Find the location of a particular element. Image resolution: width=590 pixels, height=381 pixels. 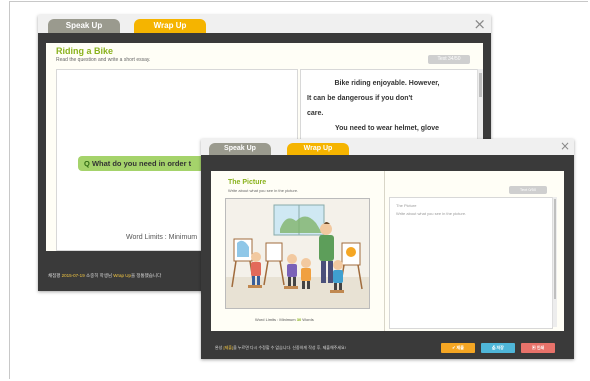

page-title: The Picture is located at coordinates (247, 182).